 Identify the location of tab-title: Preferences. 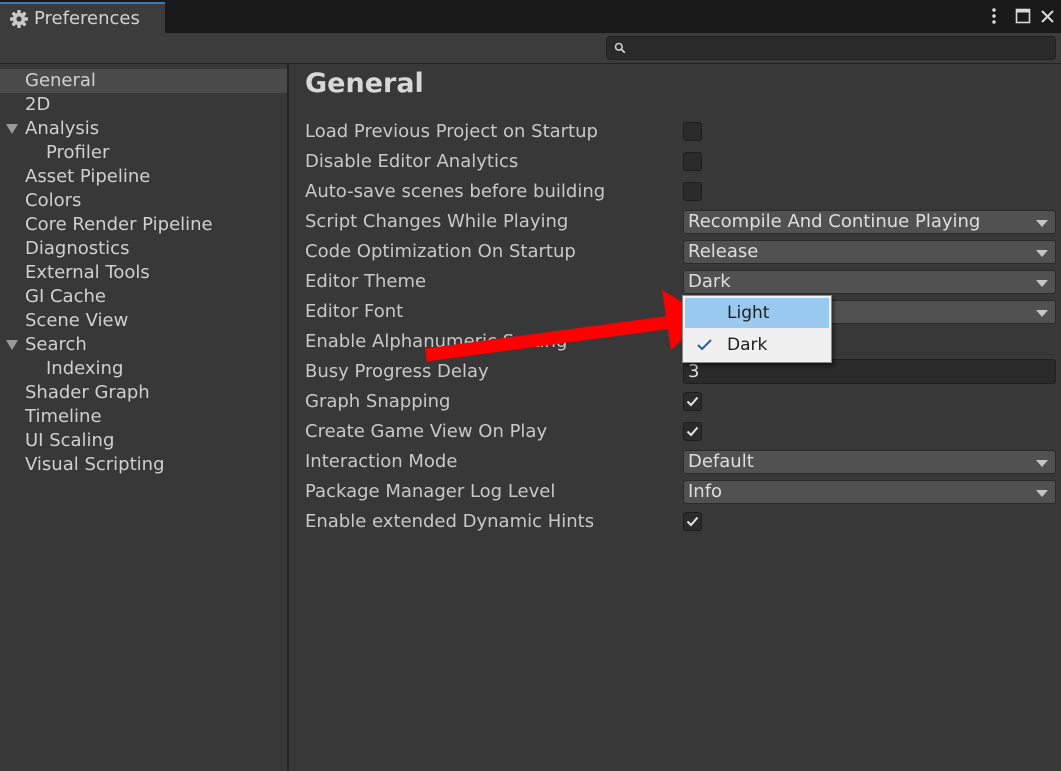
(87, 18).